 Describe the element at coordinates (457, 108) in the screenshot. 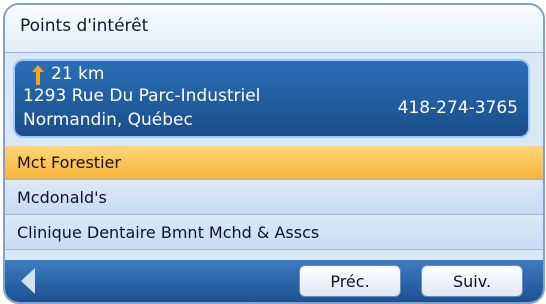

I see `phone-number: 418-274-3765` at that location.